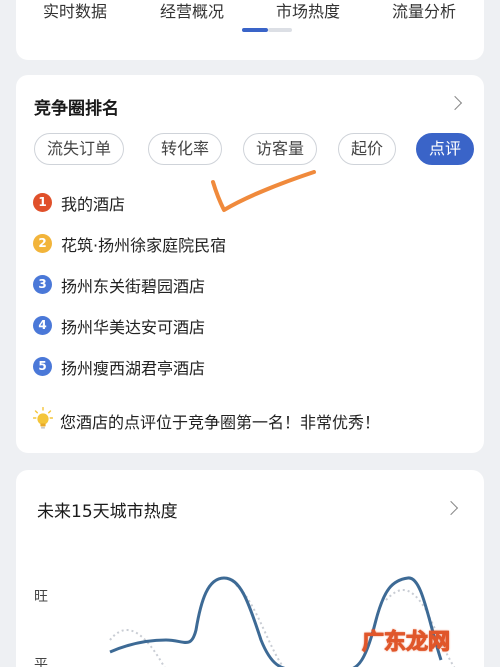 The image size is (500, 667). What do you see at coordinates (42, 325) in the screenshot?
I see `rank-badge: 4` at bounding box center [42, 325].